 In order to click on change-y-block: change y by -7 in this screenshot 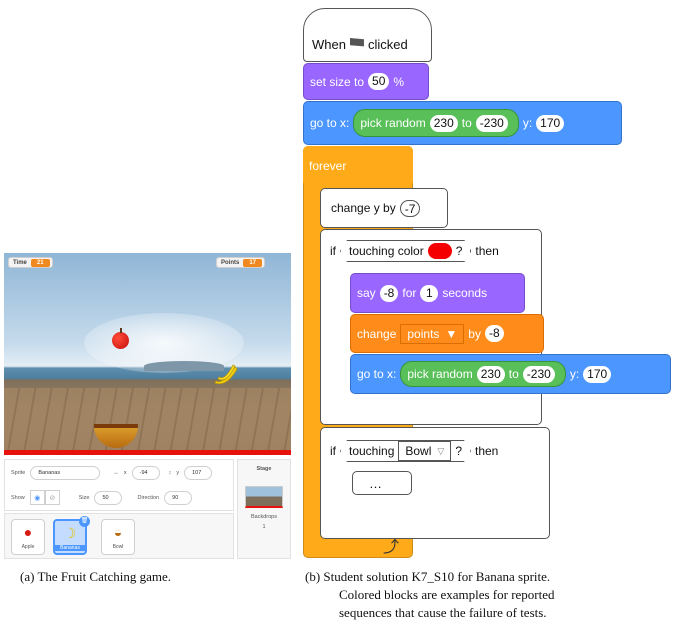, I will do `click(384, 208)`.